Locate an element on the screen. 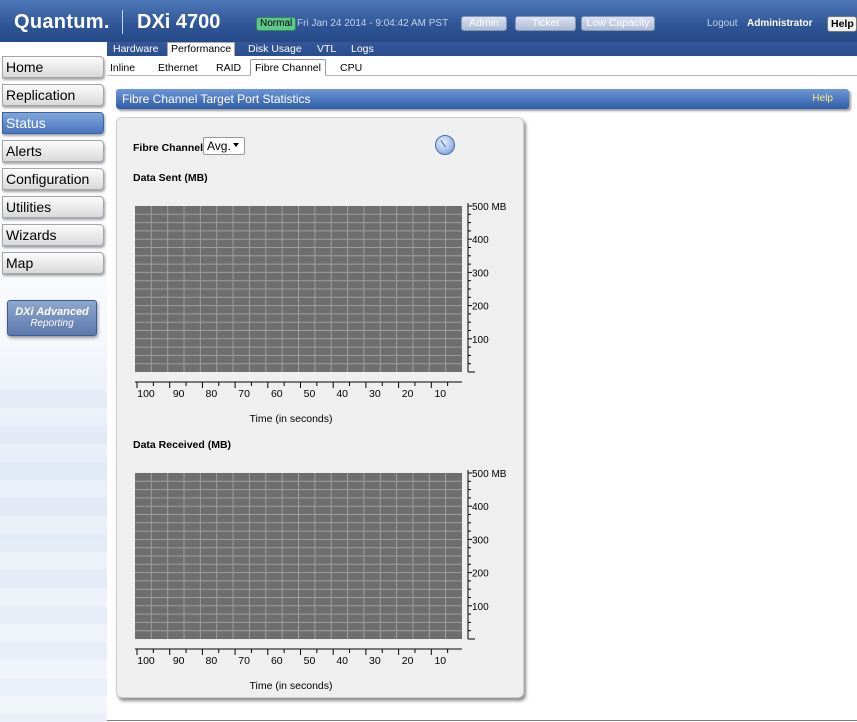 The image size is (857, 722). main-tab-bar: Hardware Performance Disk Usage VTL Logs is located at coordinates (482, 49).